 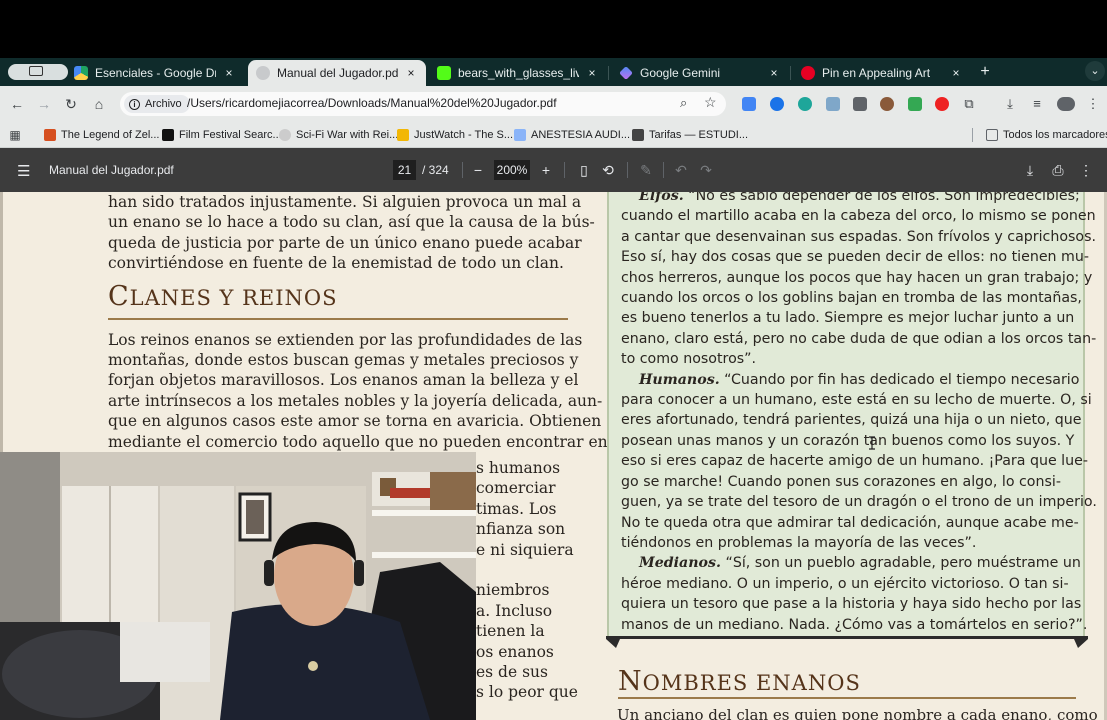 I want to click on tab-kick-stream: bears_with_glasses_live Stre ×, so click(x=518, y=73).